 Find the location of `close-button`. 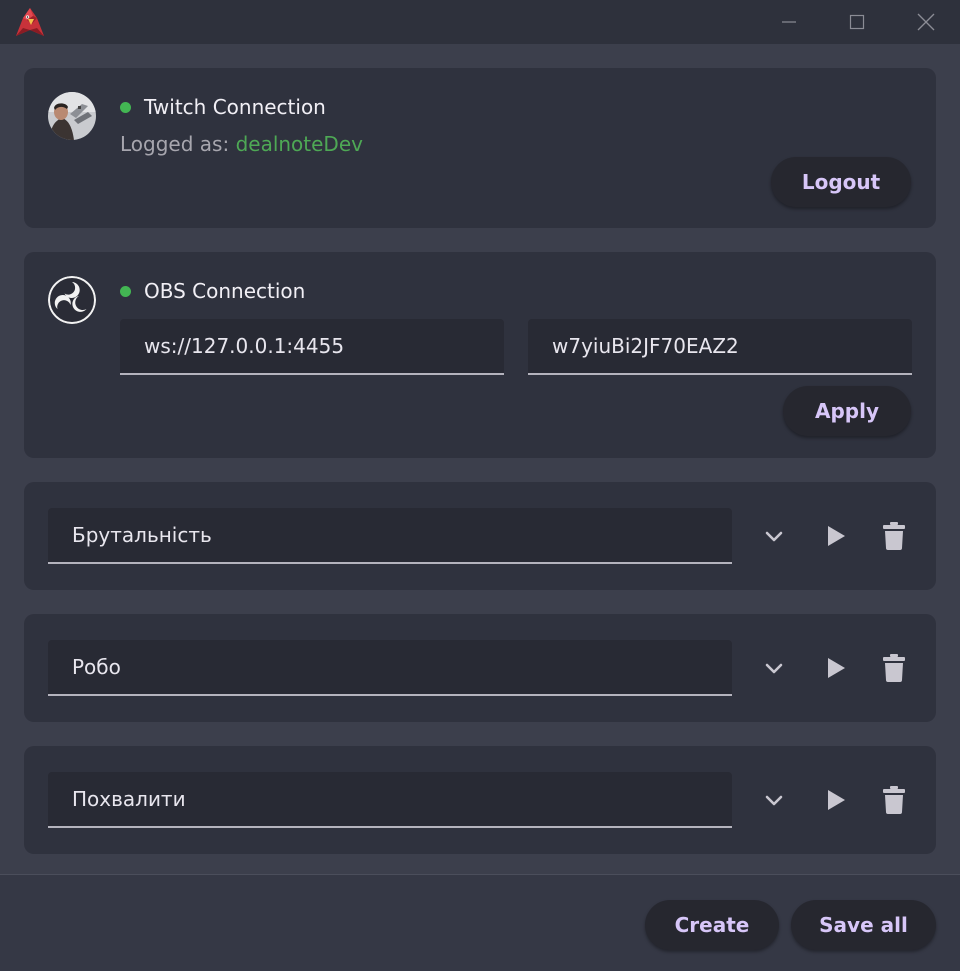

close-button is located at coordinates (926, 22).